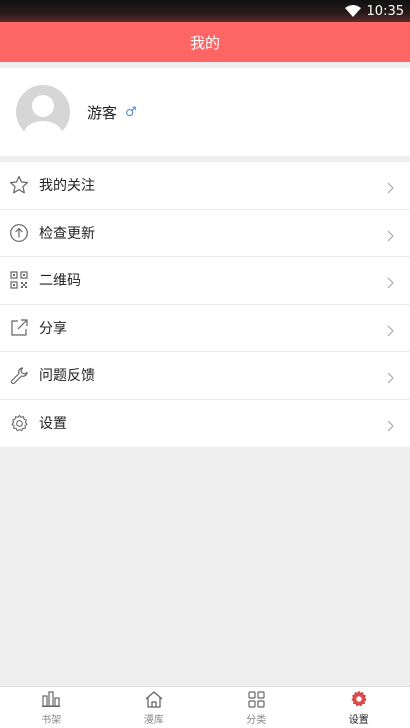 This screenshot has width=410, height=728. I want to click on home-icon, so click(154, 699).